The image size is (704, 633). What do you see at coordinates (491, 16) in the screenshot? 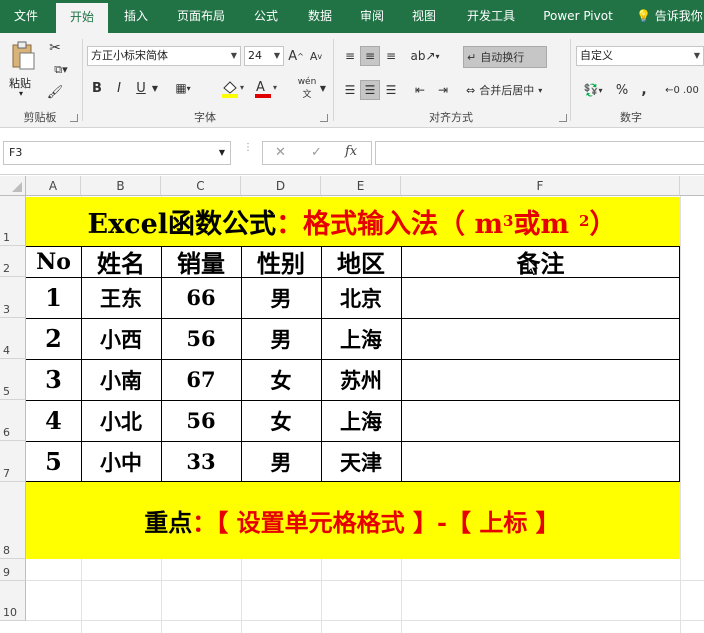
I see `tab-developer: 开发工具` at bounding box center [491, 16].